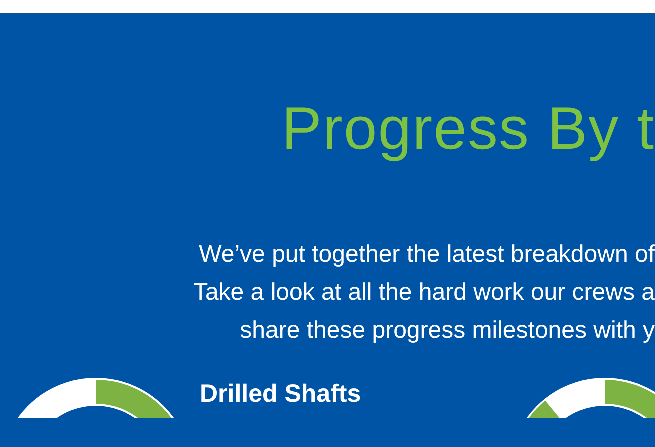 This screenshot has height=447, width=655. What do you see at coordinates (281, 394) in the screenshot?
I see `milestone-title: Drilled Shafts` at bounding box center [281, 394].